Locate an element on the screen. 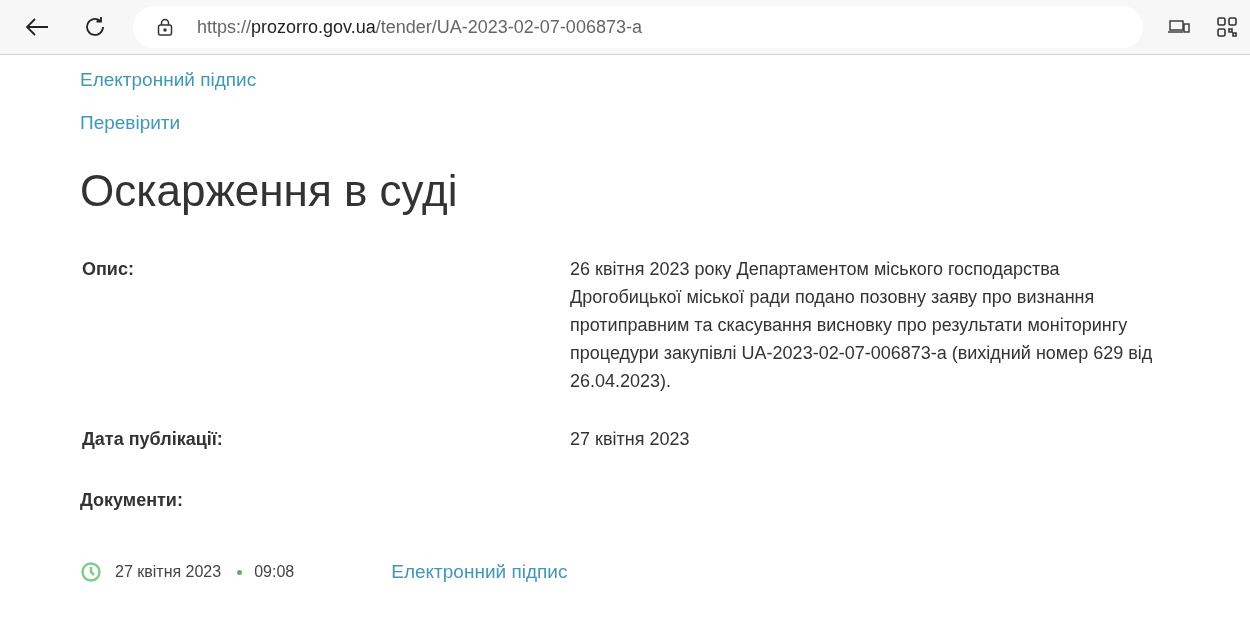 The width and height of the screenshot is (1250, 625). reload-icon is located at coordinates (95, 27).